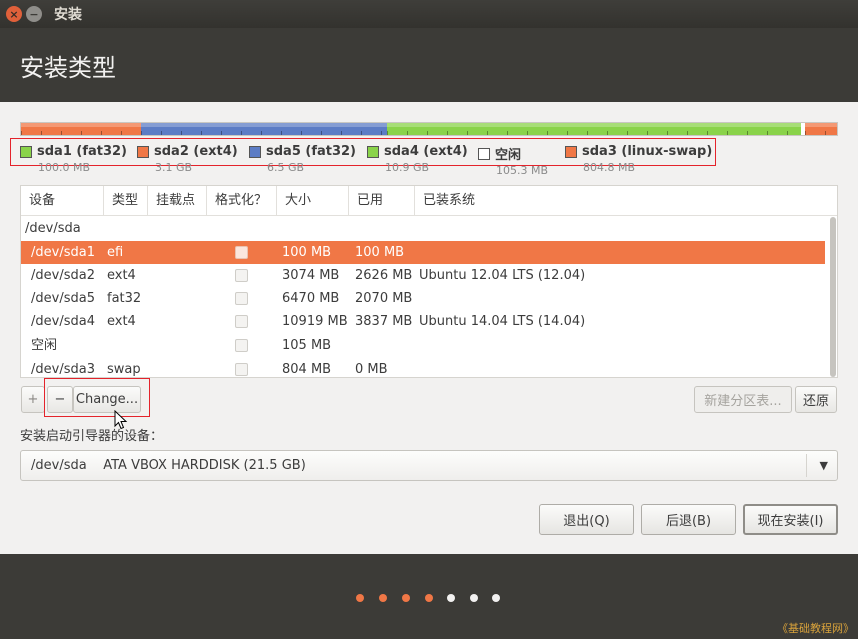 The width and height of the screenshot is (858, 639). I want to click on cell-size: 6470 MB, so click(311, 298).